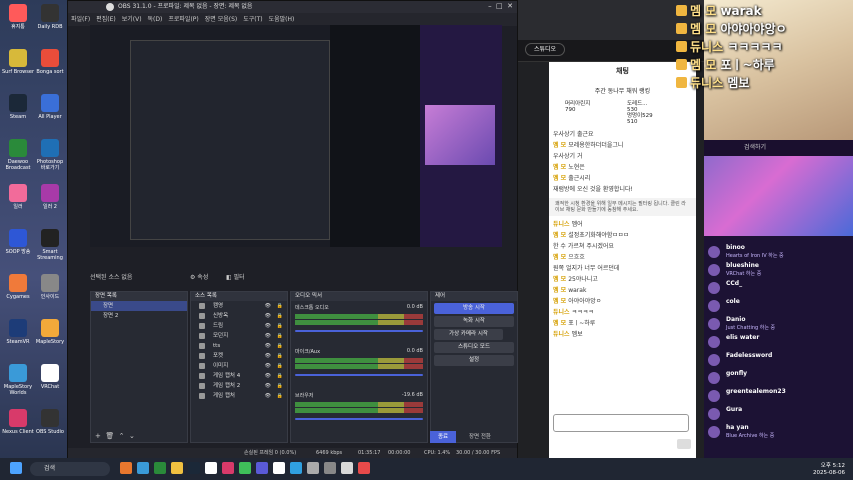  Describe the element at coordinates (252, 19) in the screenshot. I see `menu-item: 도구(T)` at that location.